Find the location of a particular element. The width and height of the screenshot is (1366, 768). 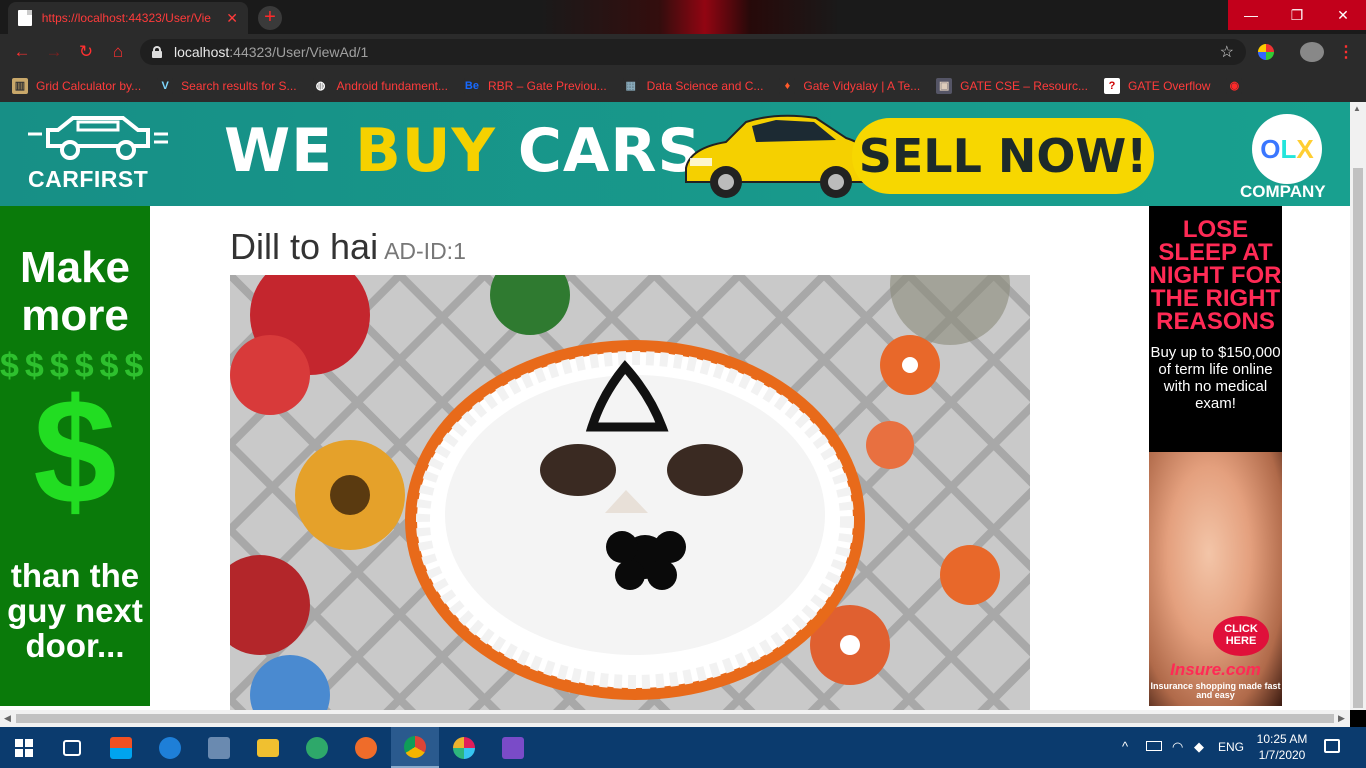

clock-date: 1/7/2020 is located at coordinates (1282, 755).